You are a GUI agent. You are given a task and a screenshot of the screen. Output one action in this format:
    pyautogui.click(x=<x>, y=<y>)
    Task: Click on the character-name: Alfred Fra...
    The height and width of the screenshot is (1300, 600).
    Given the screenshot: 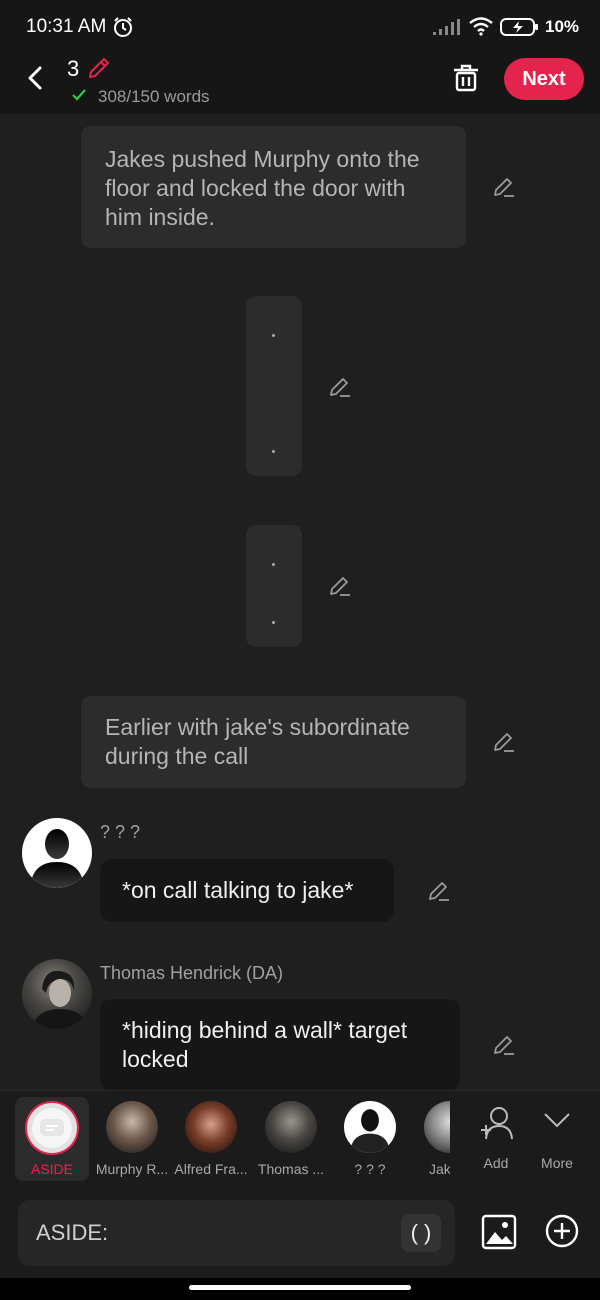 What is the action you would take?
    pyautogui.click(x=211, y=1169)
    